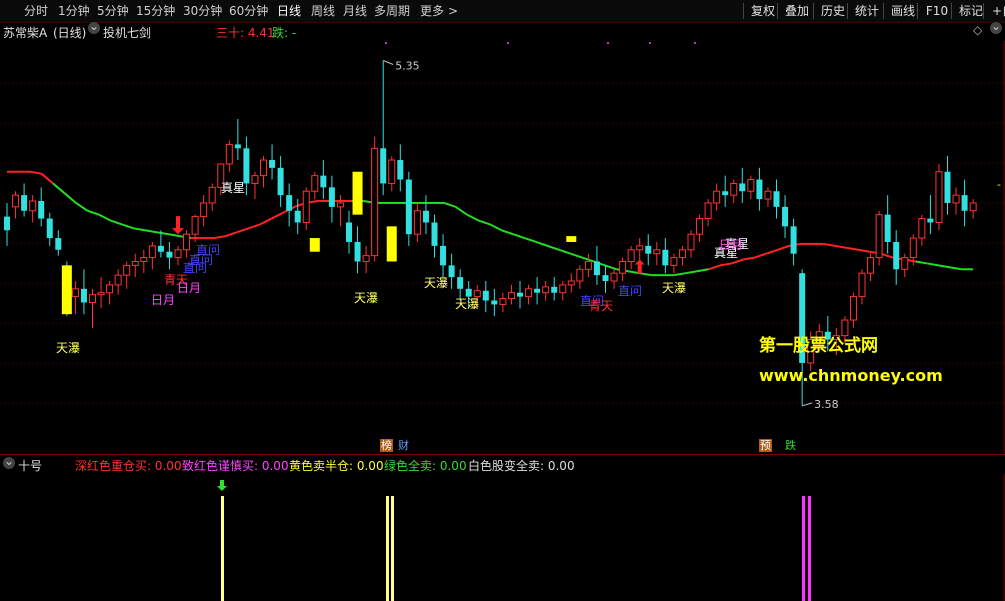 This screenshot has height=601, width=1005. I want to click on period-tab-8: 月线, so click(355, 11).